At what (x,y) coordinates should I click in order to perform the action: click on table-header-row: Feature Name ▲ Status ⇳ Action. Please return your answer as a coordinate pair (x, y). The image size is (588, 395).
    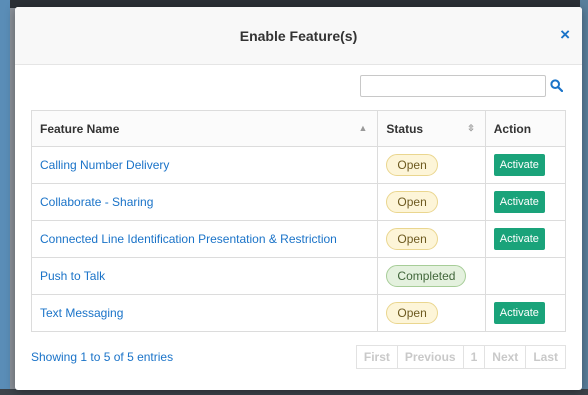
    Looking at the image, I should click on (298, 128).